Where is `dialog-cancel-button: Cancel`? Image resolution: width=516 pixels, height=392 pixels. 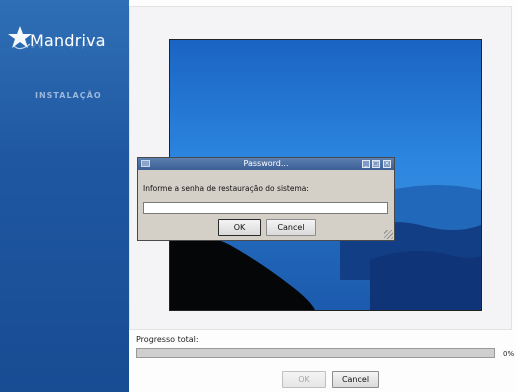
dialog-cancel-button: Cancel is located at coordinates (291, 227).